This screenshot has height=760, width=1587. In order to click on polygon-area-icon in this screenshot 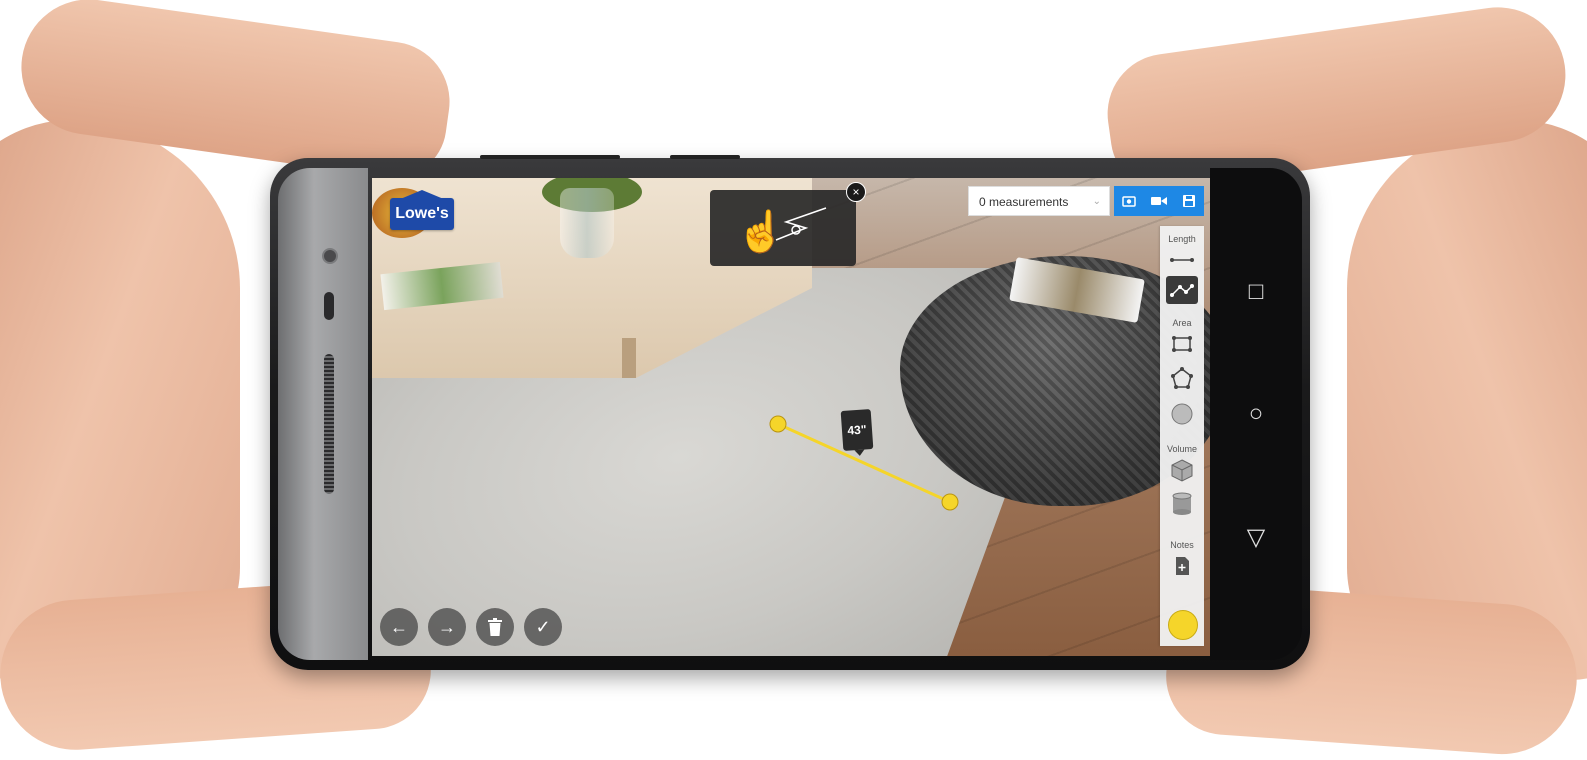, I will do `click(1182, 378)`.